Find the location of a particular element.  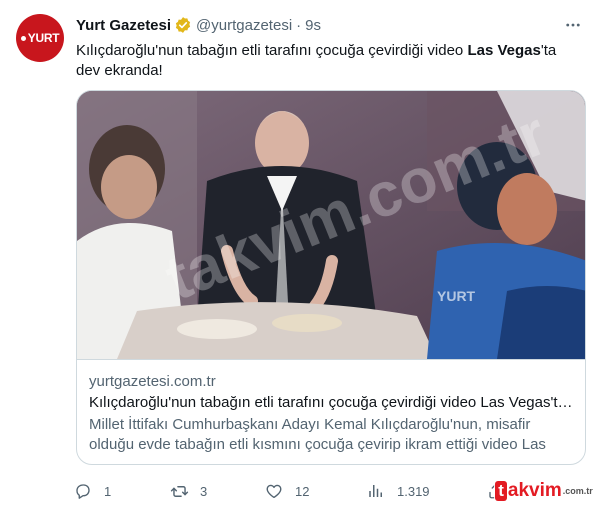

avatar: YURT is located at coordinates (40, 38).